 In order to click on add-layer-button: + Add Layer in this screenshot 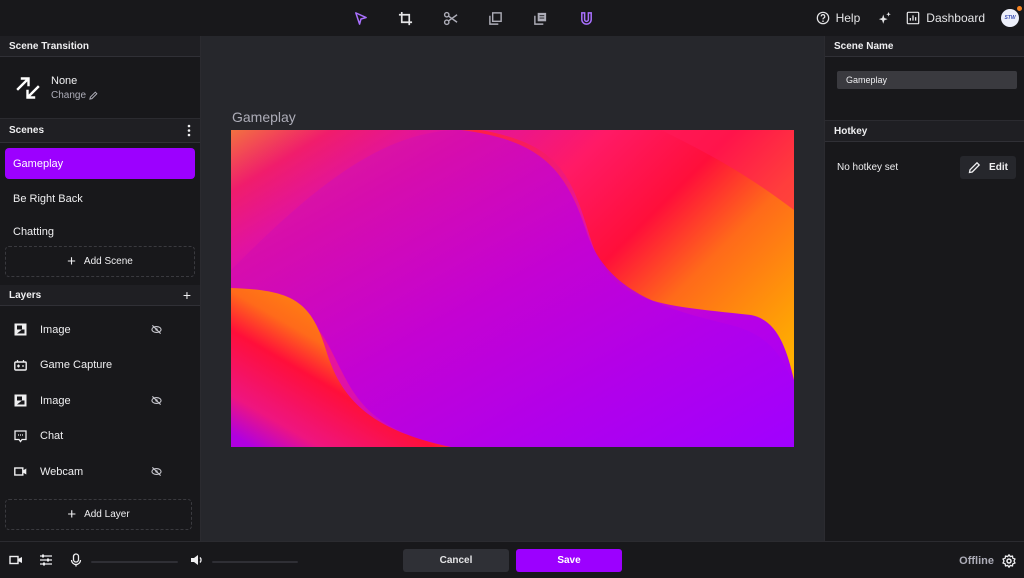, I will do `click(98, 514)`.